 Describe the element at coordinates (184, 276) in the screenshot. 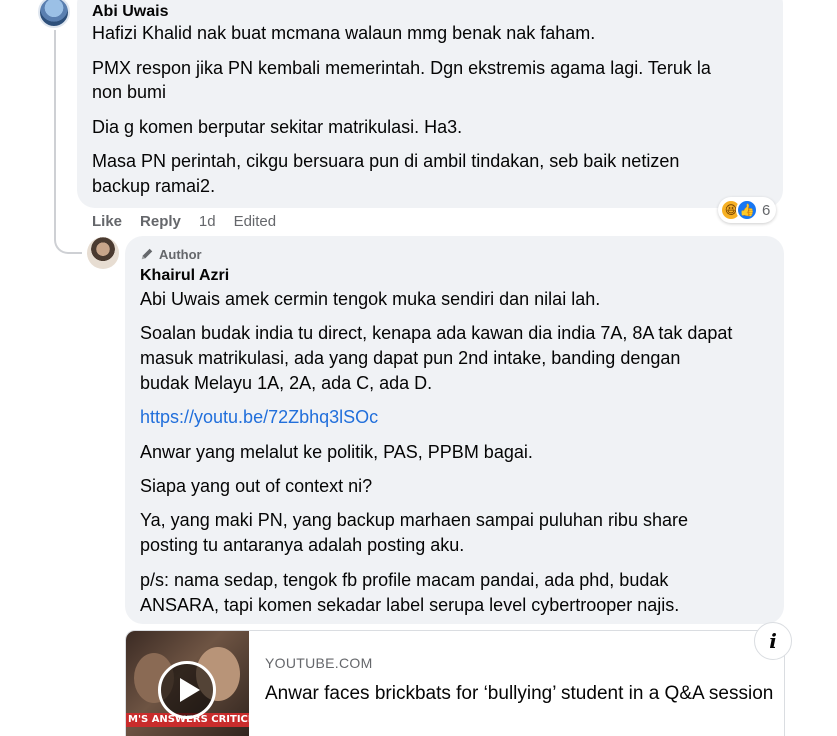

I see `comment-author-name: Khairul Azri` at that location.